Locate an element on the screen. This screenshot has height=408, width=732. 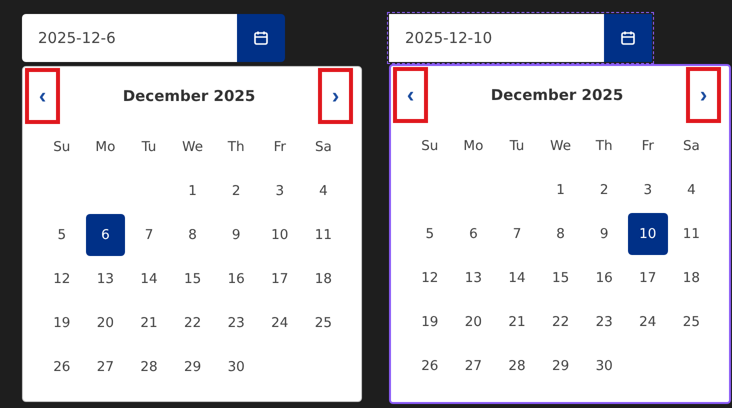
date-input: 2025-12-10 is located at coordinates (496, 38).